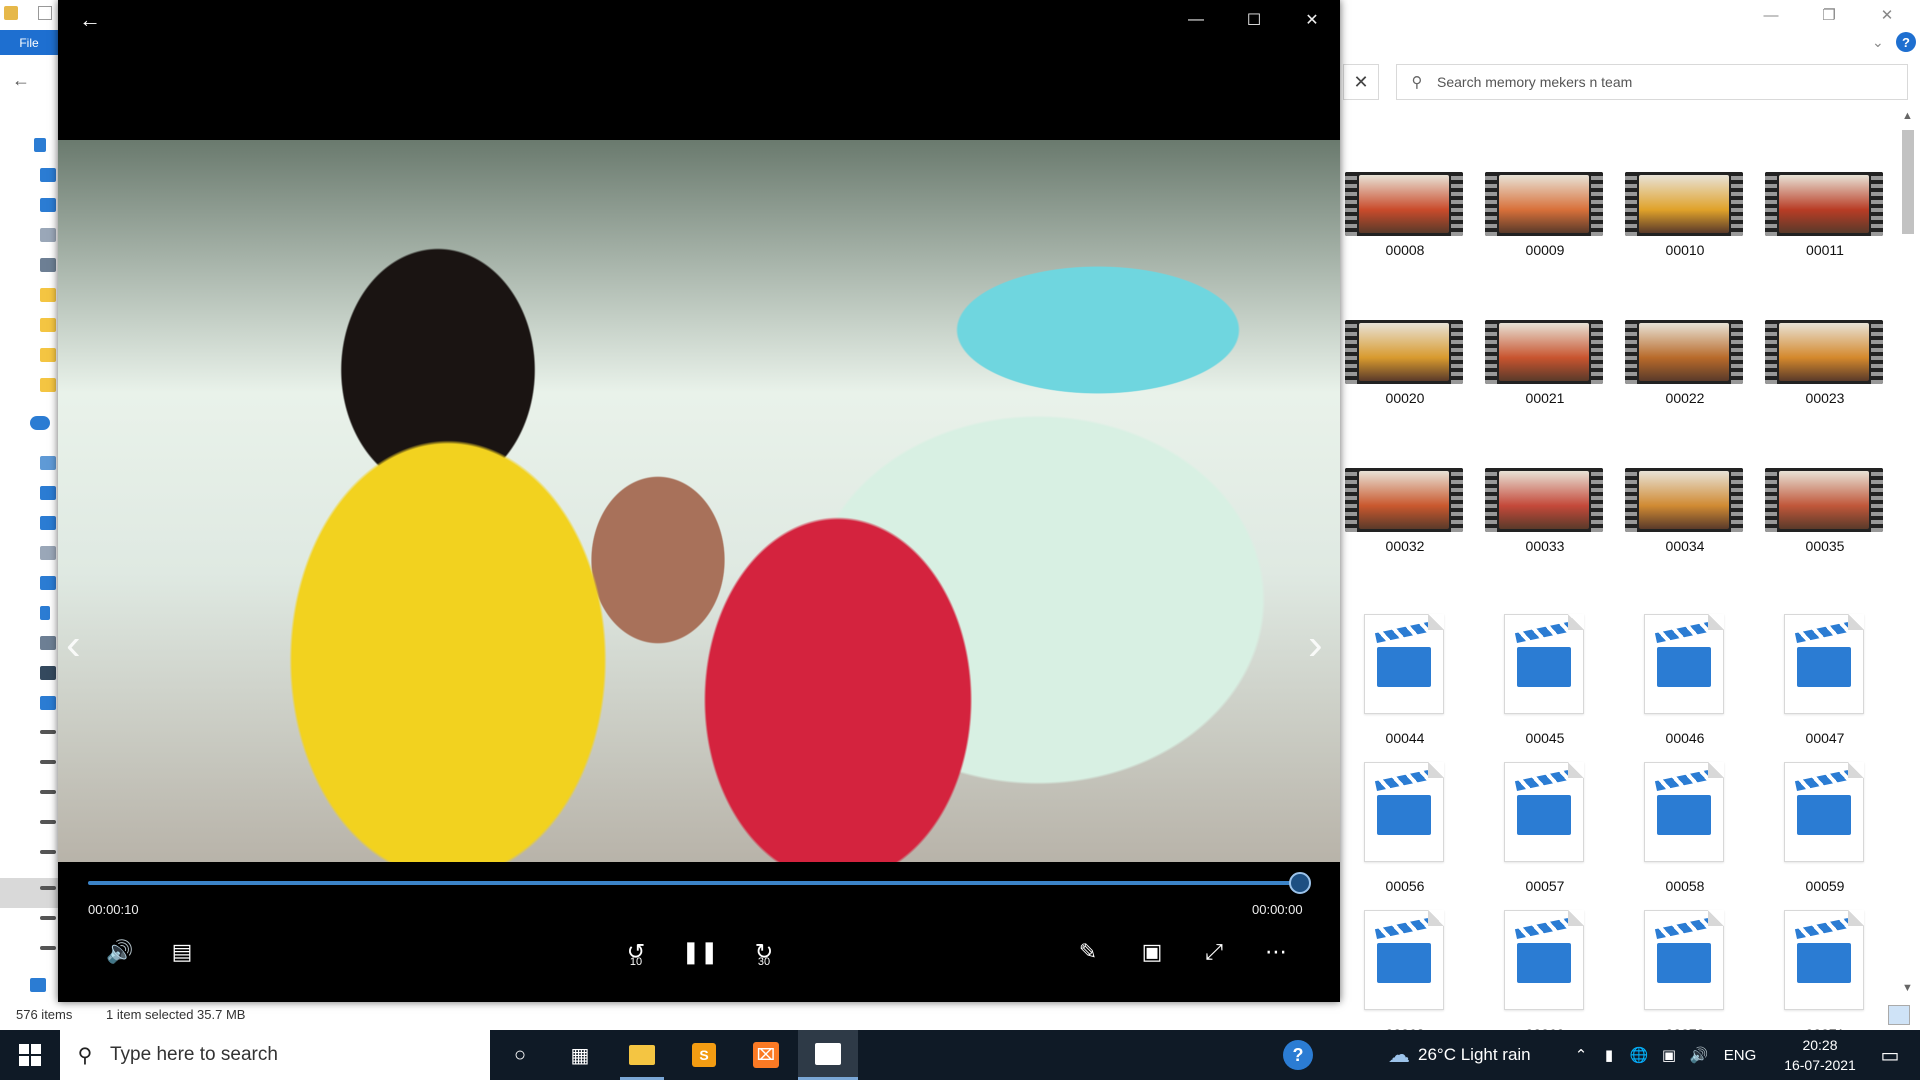  What do you see at coordinates (1152, 952) in the screenshot?
I see `mini-view-icon: ▣` at bounding box center [1152, 952].